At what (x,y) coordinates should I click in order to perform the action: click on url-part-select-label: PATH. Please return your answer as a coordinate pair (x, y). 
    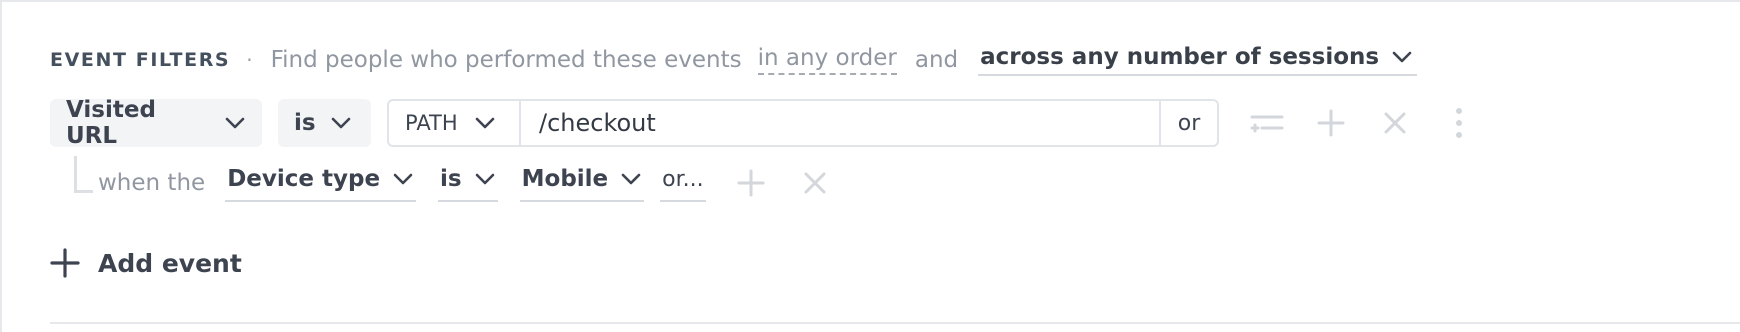
    Looking at the image, I should click on (431, 123).